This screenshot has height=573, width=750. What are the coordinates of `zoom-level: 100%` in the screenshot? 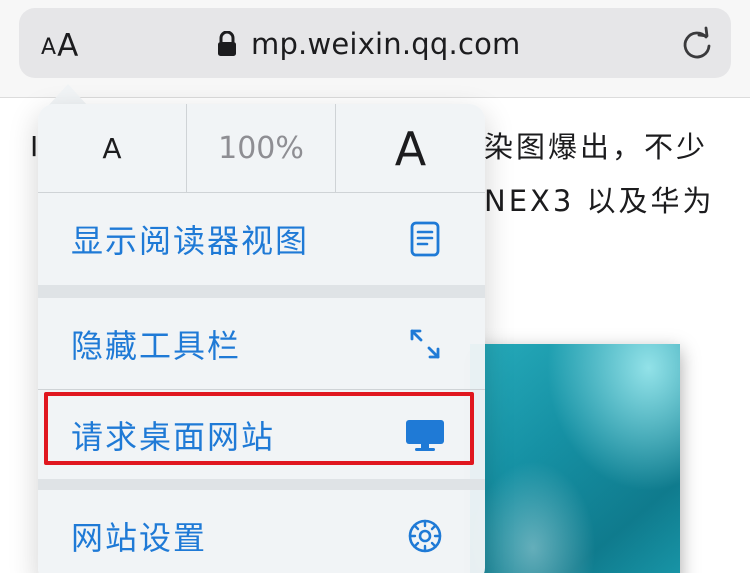 It's located at (261, 148).